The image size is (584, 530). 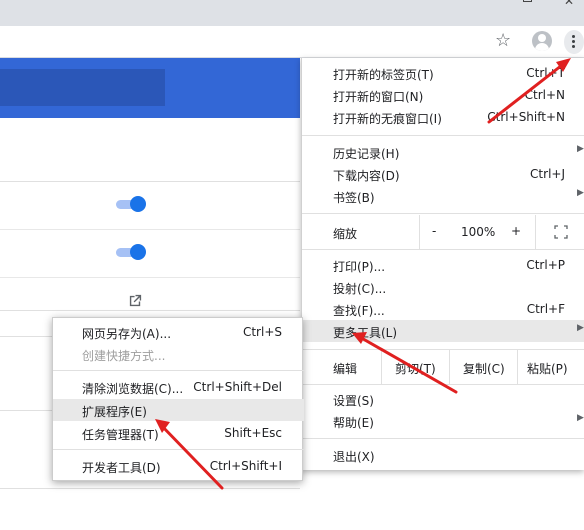 What do you see at coordinates (443, 196) in the screenshot?
I see `menu-item-bookmarks: 书签(B) ▶` at bounding box center [443, 196].